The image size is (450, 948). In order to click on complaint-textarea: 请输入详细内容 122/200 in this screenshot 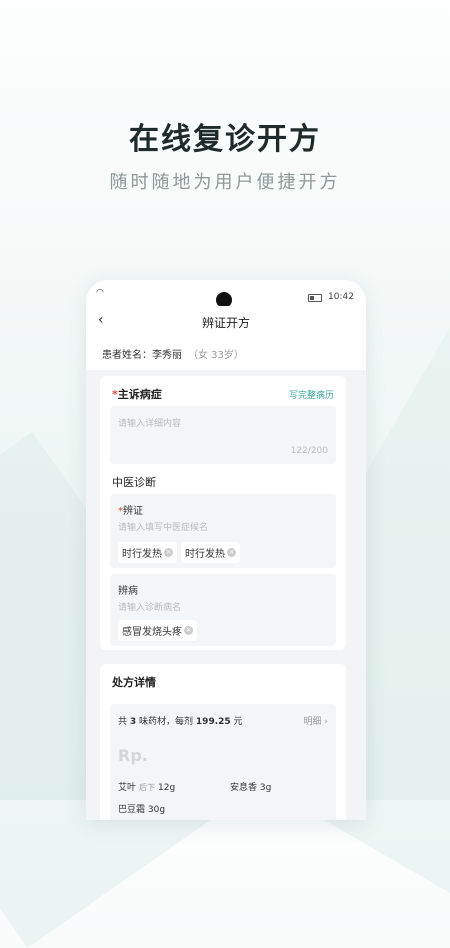, I will do `click(223, 435)`.